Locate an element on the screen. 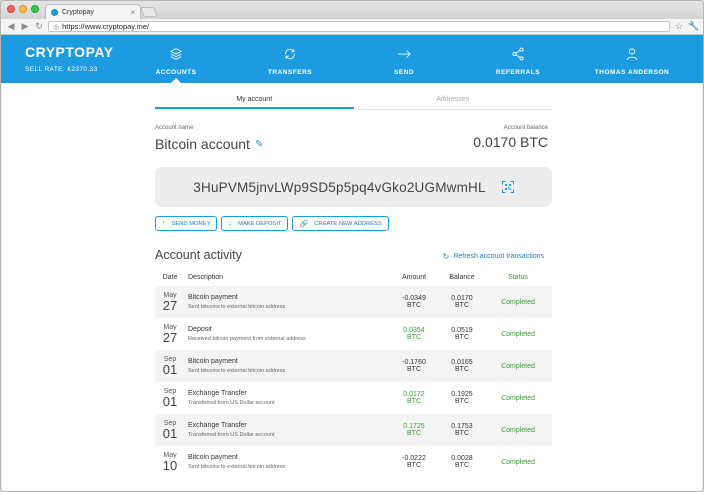 The image size is (704, 492). refresh-icon is located at coordinates (290, 54).